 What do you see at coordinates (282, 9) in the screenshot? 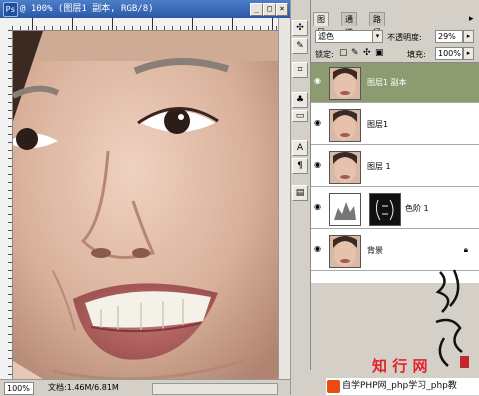
I see `close-button: ×` at bounding box center [282, 9].